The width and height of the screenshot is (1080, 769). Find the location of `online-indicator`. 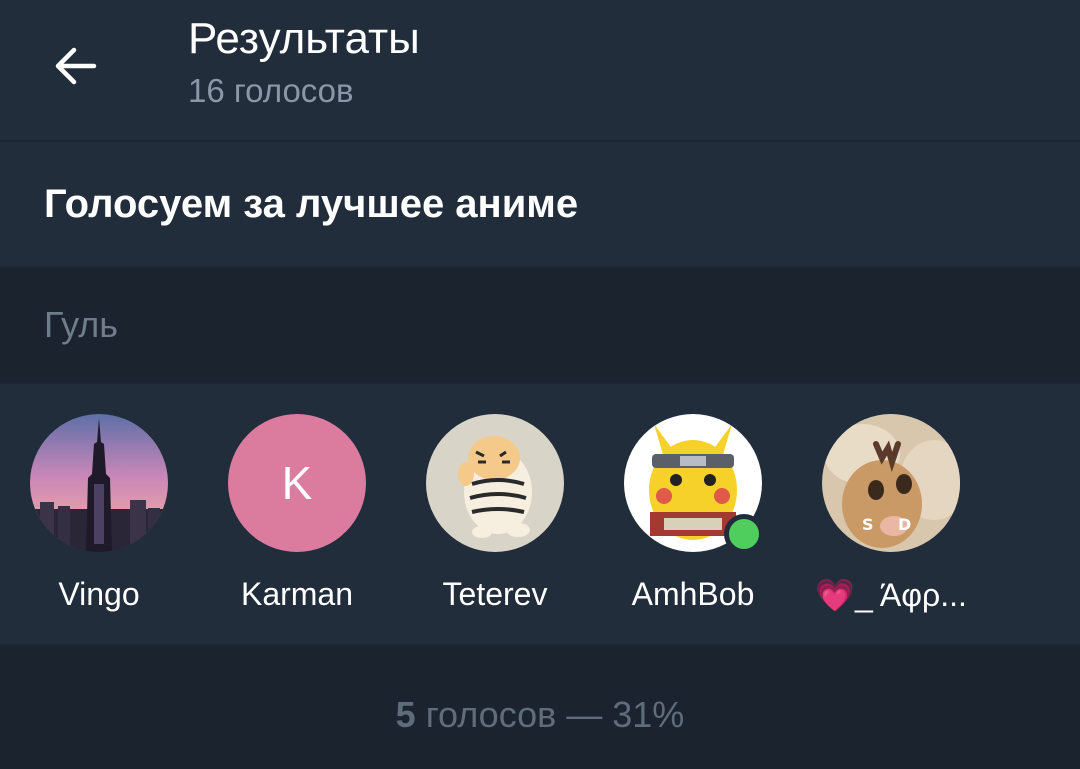

online-indicator is located at coordinates (744, 534).